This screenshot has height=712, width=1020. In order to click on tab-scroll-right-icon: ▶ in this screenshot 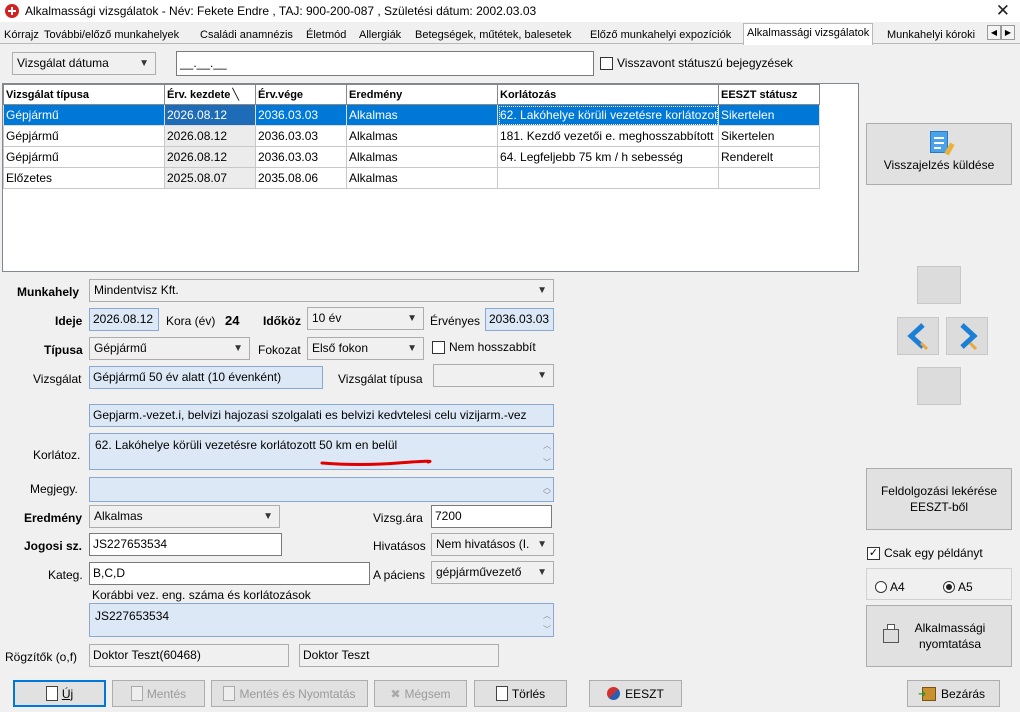, I will do `click(1008, 32)`.